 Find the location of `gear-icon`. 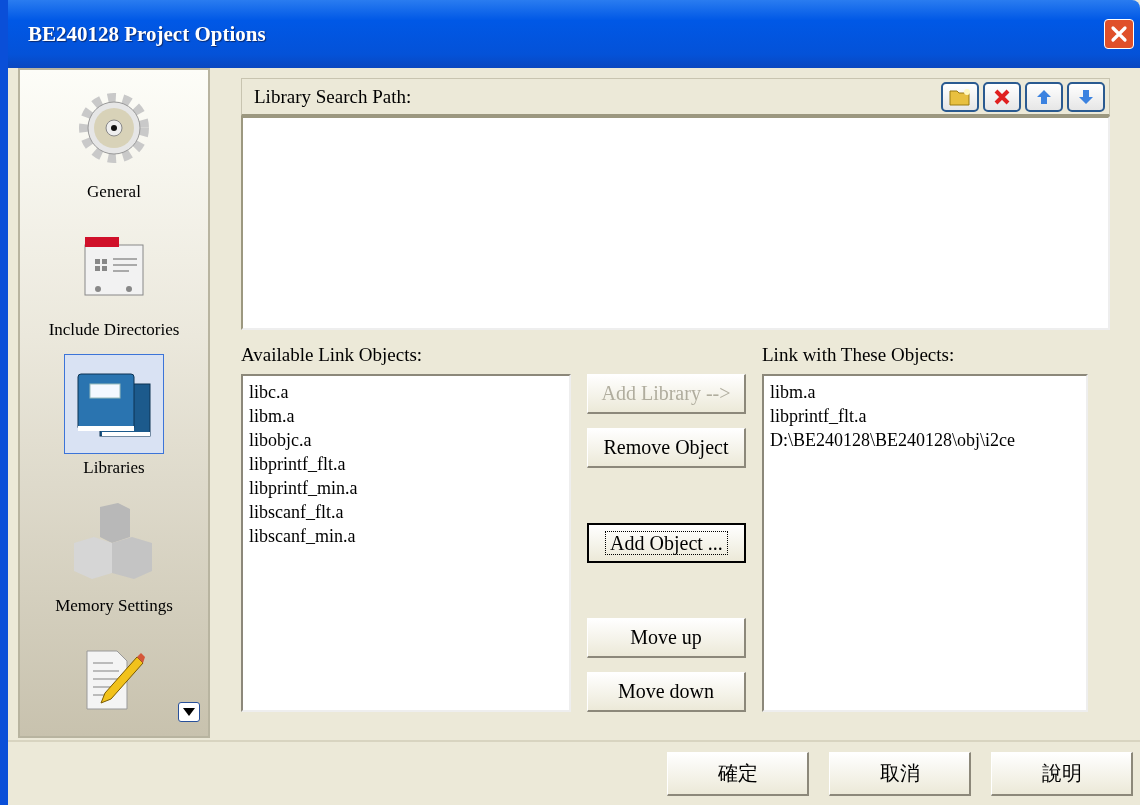

gear-icon is located at coordinates (114, 128).